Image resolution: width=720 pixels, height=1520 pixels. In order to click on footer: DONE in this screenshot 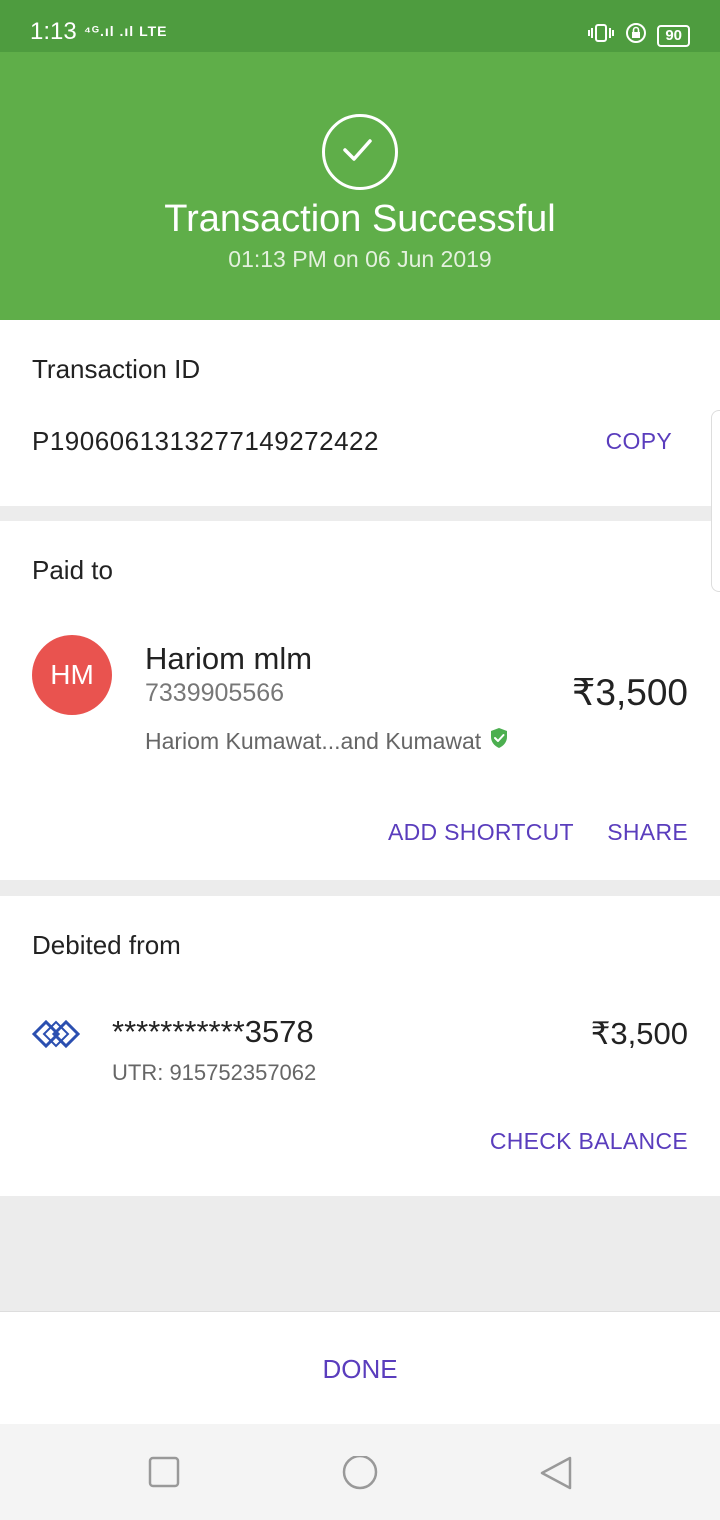, I will do `click(360, 1367)`.